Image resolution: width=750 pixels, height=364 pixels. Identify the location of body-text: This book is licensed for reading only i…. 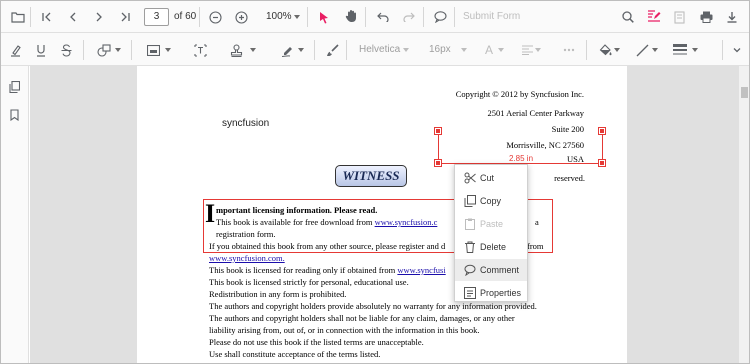
(302, 270).